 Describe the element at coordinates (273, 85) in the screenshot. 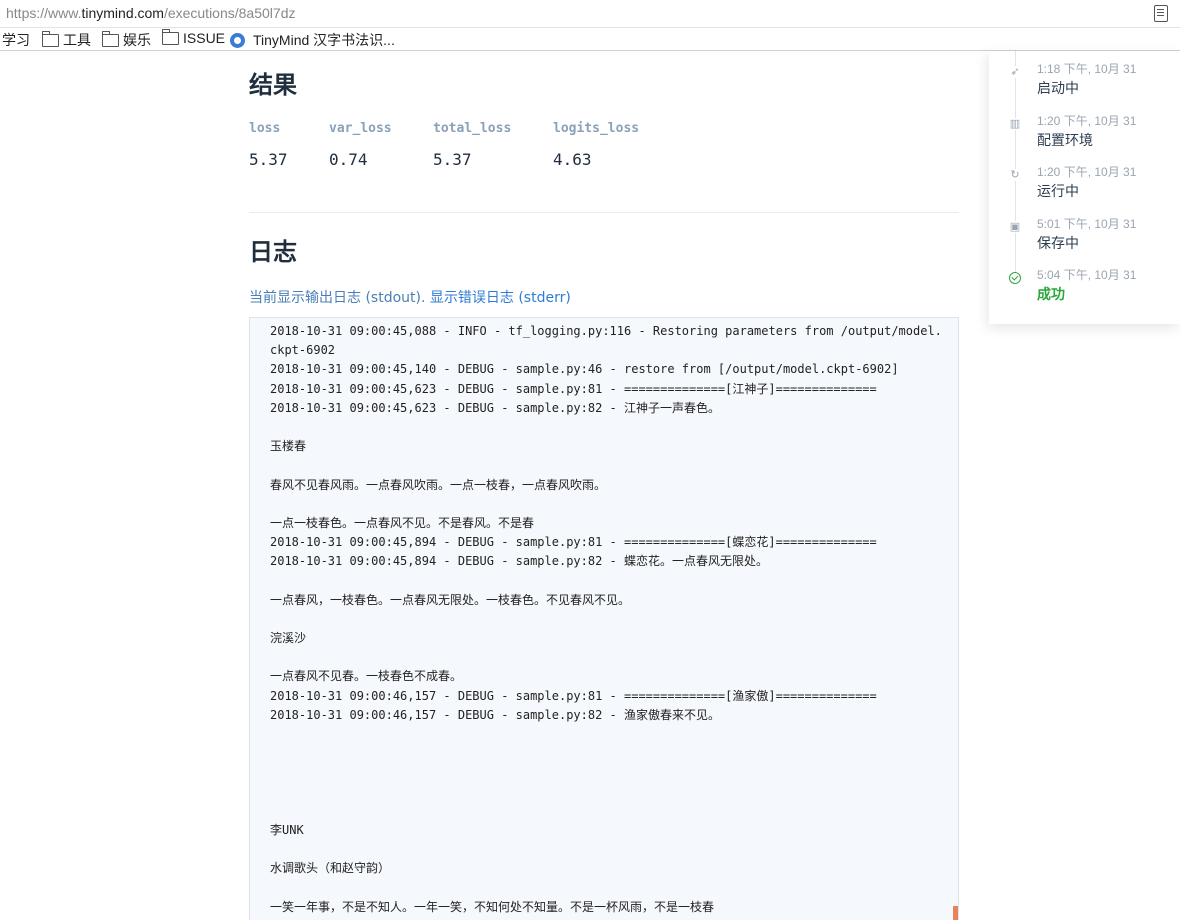

I see `results-title: 结果` at that location.